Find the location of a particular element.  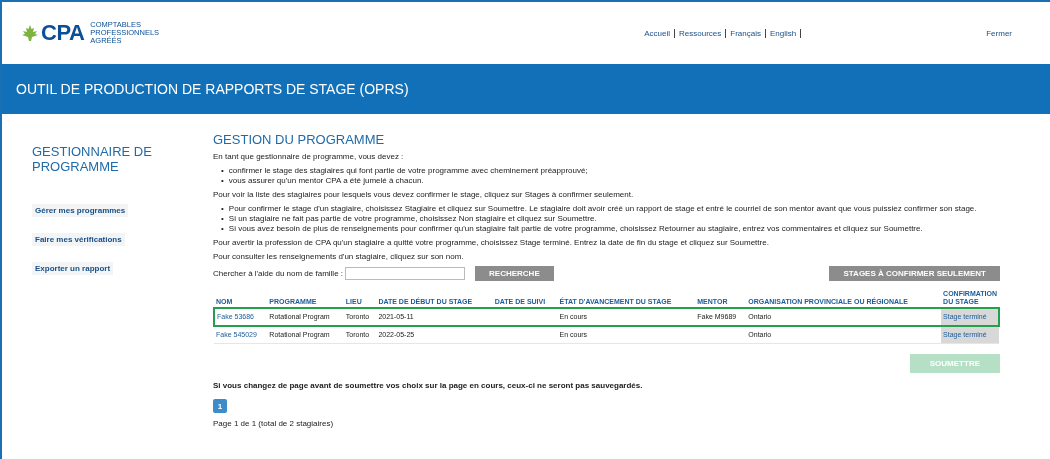

instruction-text: Pour voir la liste des stagiaires pour lesquels vous devez confirmer le stage, cliquez sur Stages à confirmer seulement. is located at coordinates (424, 195).